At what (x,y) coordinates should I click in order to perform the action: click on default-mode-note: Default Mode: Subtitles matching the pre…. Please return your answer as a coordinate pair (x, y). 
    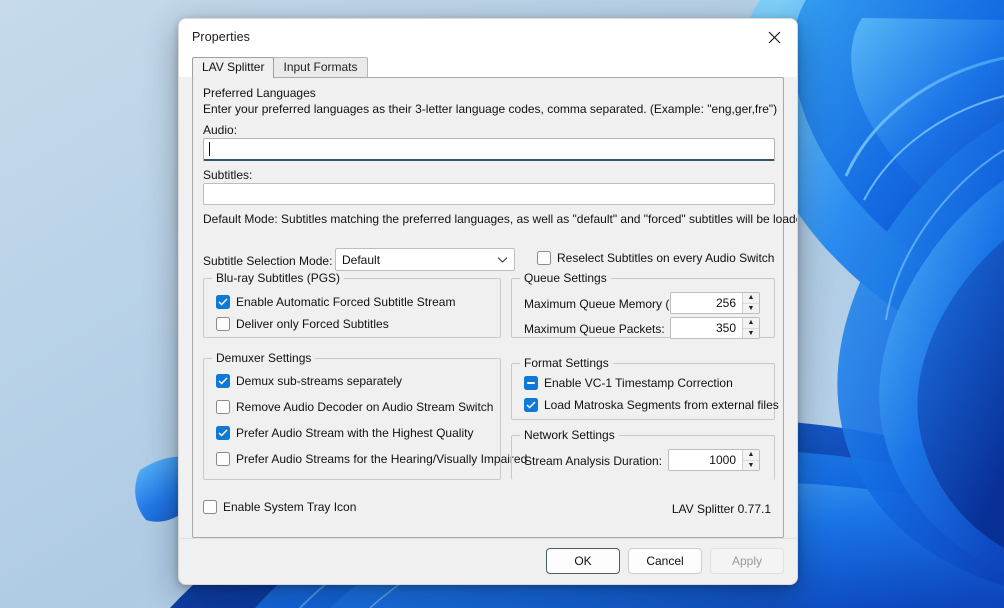
    Looking at the image, I should click on (500, 219).